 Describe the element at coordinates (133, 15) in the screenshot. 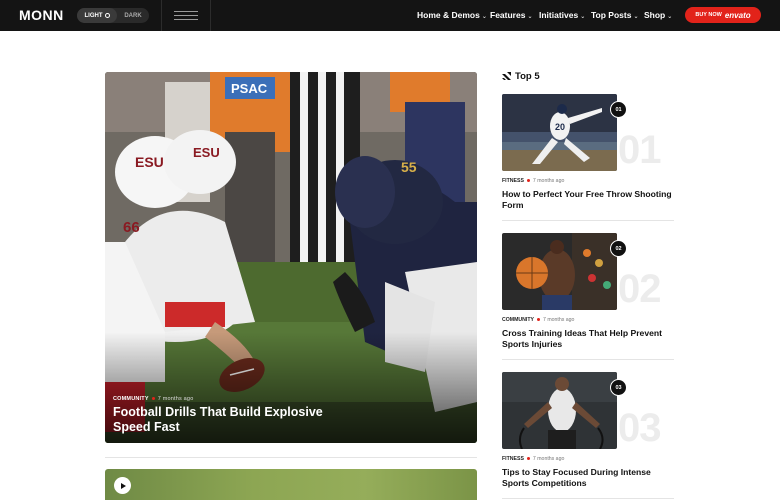

I see `theme-dark-option: DARK` at that location.